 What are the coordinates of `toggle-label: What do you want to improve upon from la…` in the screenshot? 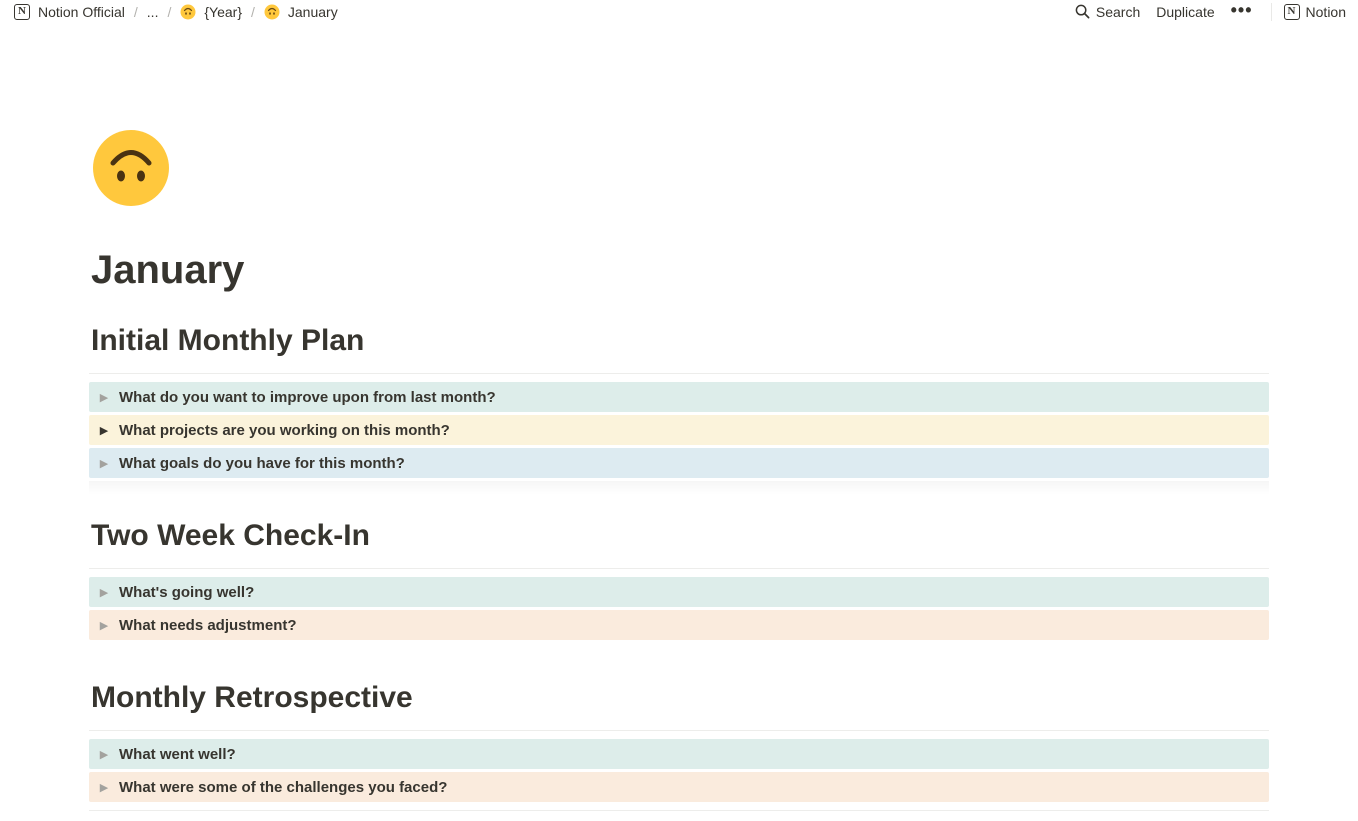 It's located at (307, 397).